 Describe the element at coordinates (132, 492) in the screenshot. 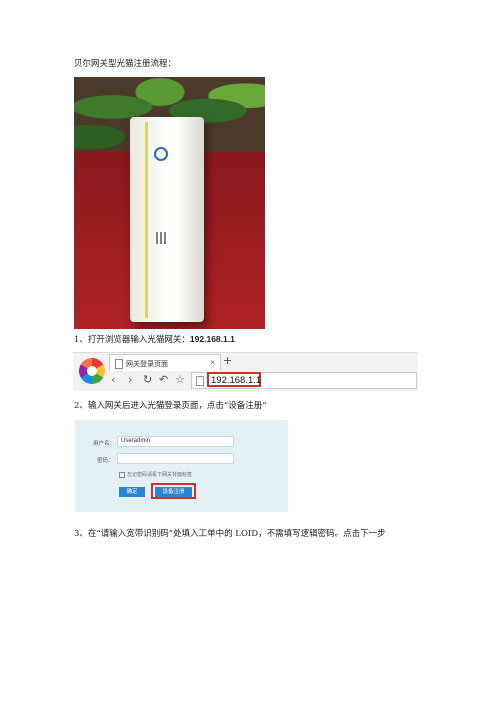

I see `confirm-button: 确定` at that location.